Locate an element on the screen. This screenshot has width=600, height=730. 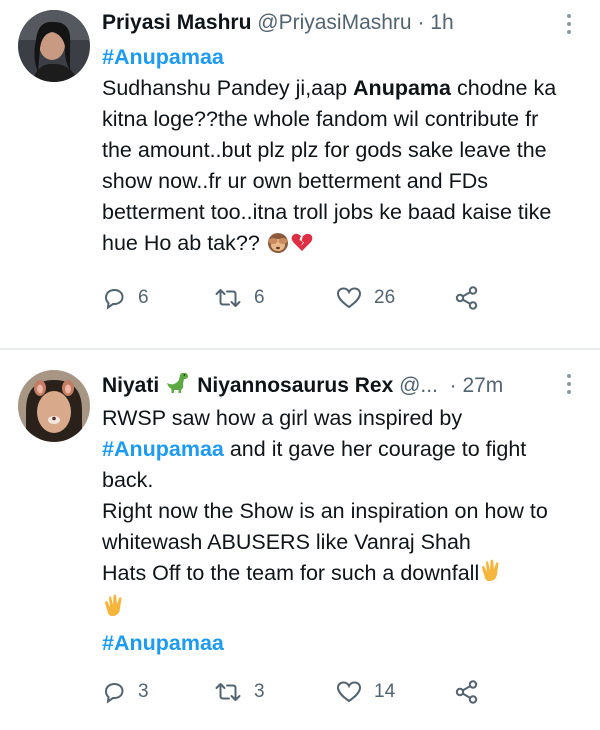
like-count: 26 is located at coordinates (385, 297).